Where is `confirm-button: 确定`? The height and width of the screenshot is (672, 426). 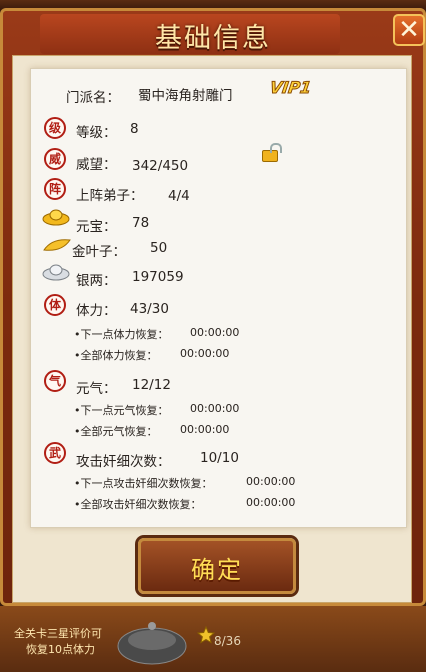 confirm-button: 确定 is located at coordinates (217, 566).